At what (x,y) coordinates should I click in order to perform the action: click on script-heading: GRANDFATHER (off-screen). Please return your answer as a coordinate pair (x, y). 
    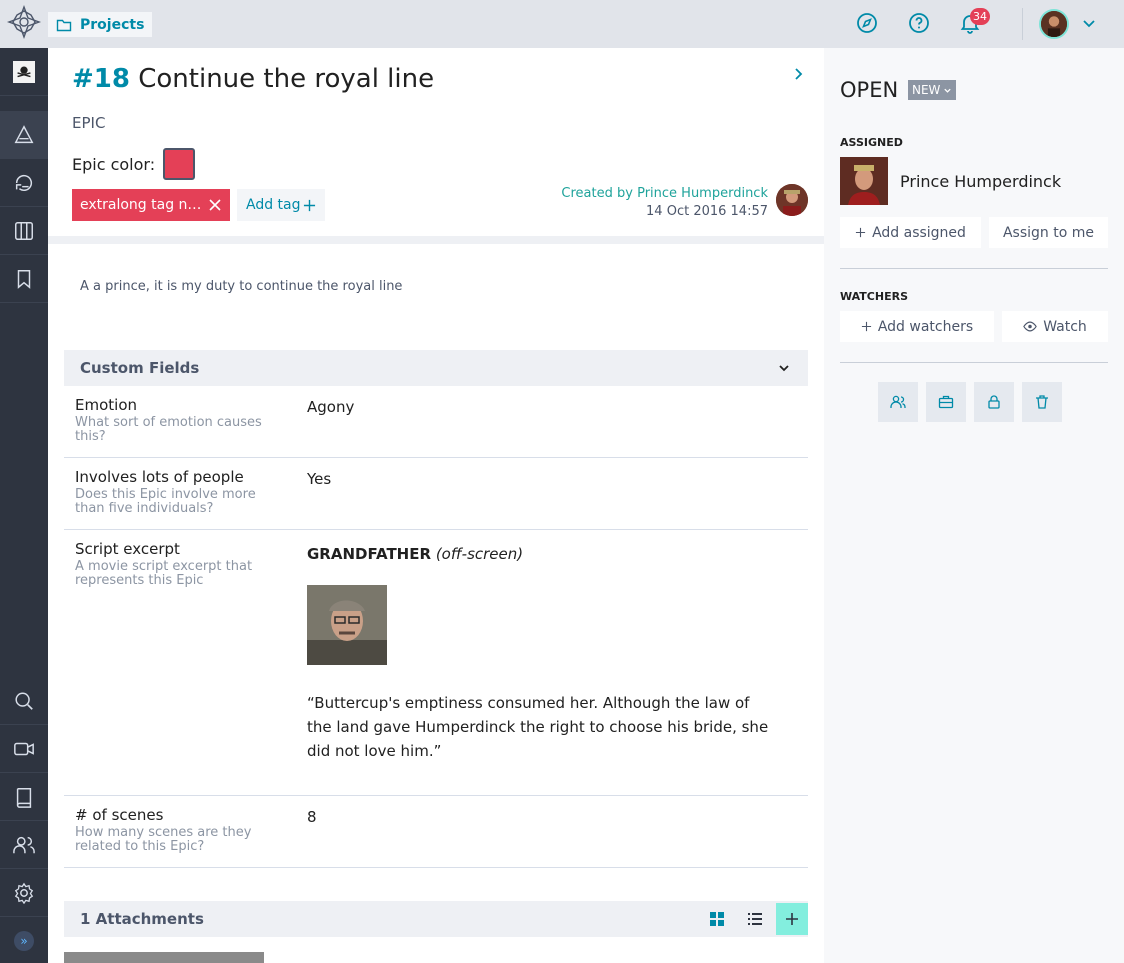
    Looking at the image, I should click on (542, 554).